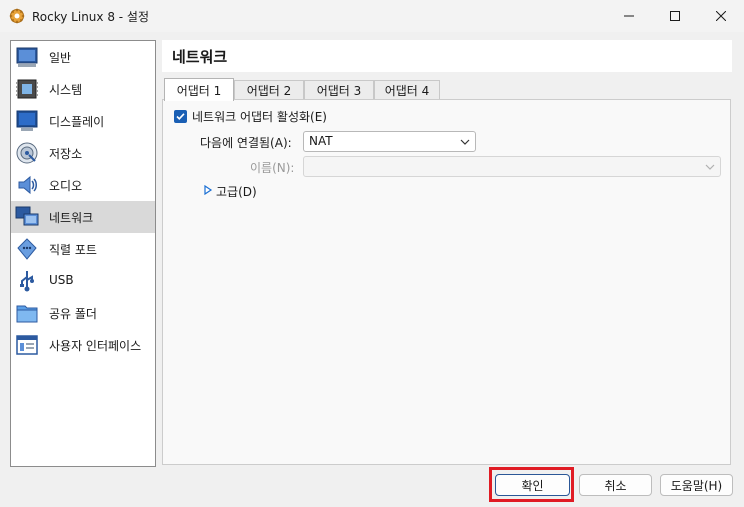  I want to click on maximize-button, so click(675, 16).